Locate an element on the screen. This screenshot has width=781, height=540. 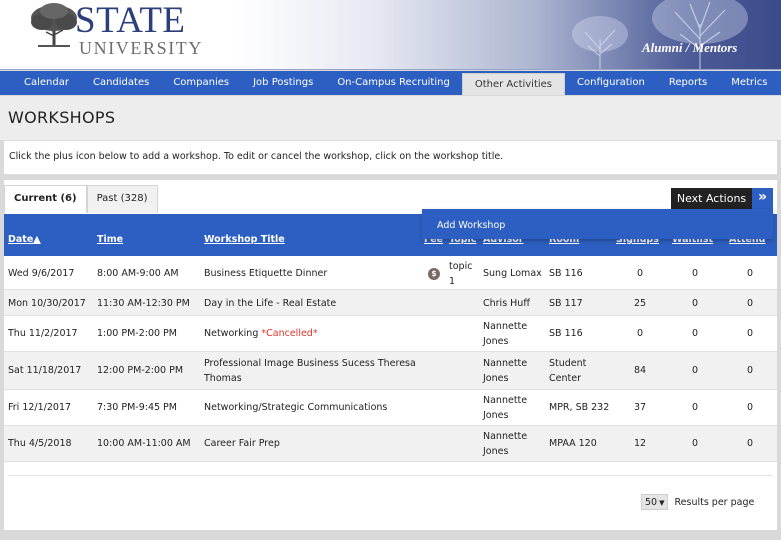
tab-current: Current (6) is located at coordinates (45, 199).